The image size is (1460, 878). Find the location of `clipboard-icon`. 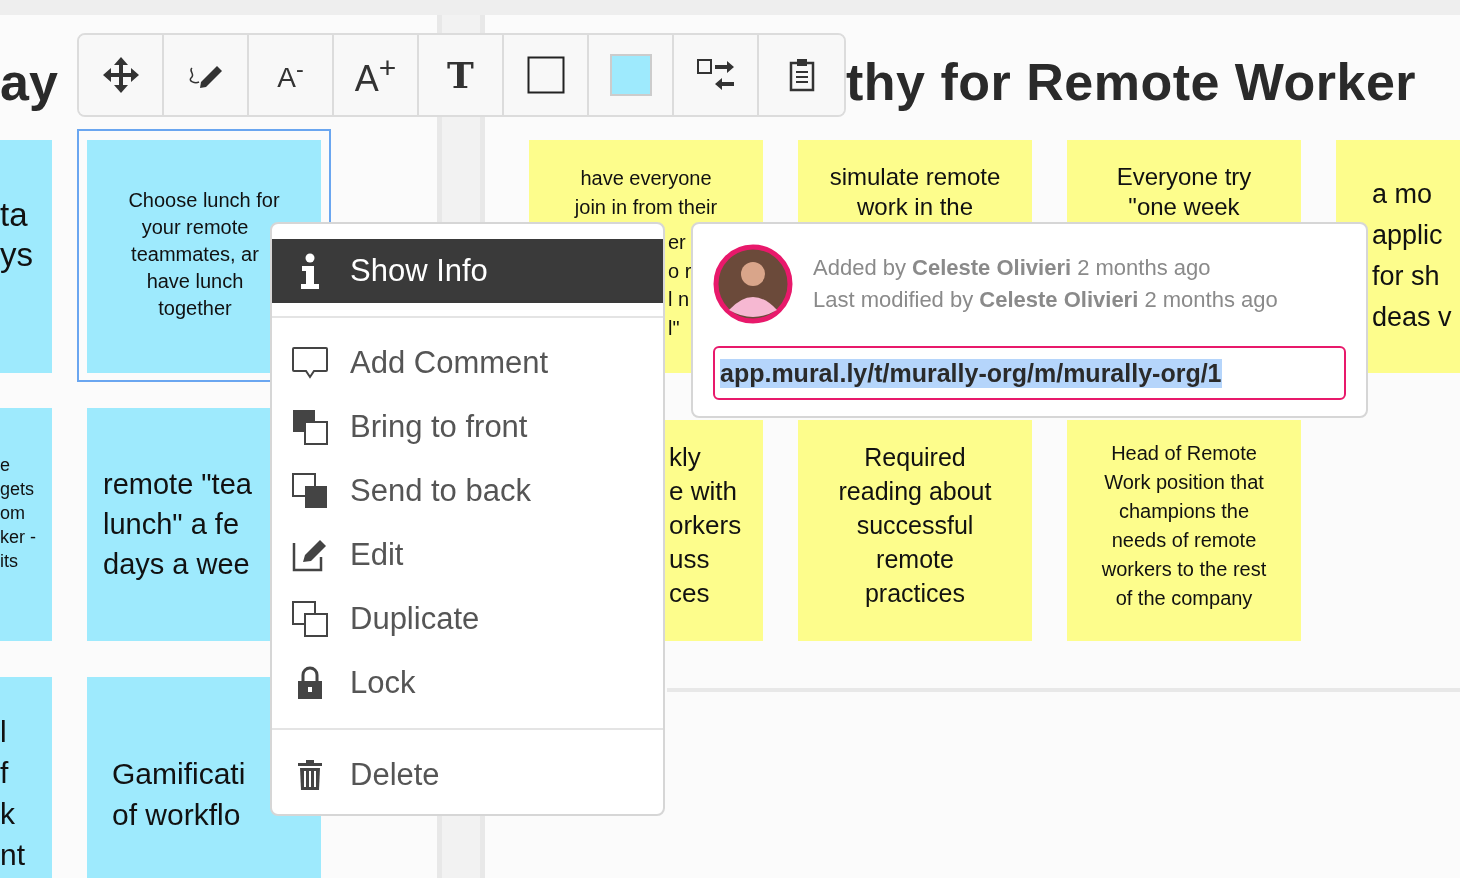

clipboard-icon is located at coordinates (801, 75).